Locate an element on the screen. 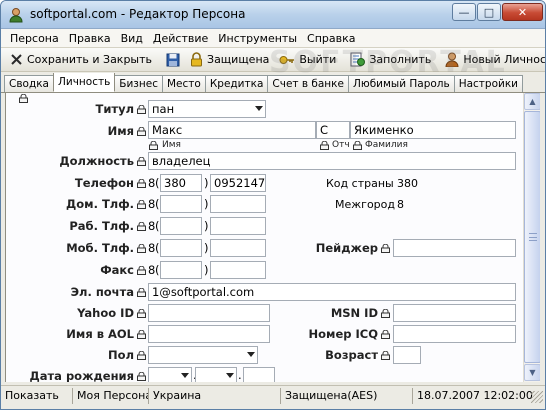 The height and width of the screenshot is (410, 546). tab-location: Место is located at coordinates (184, 83).